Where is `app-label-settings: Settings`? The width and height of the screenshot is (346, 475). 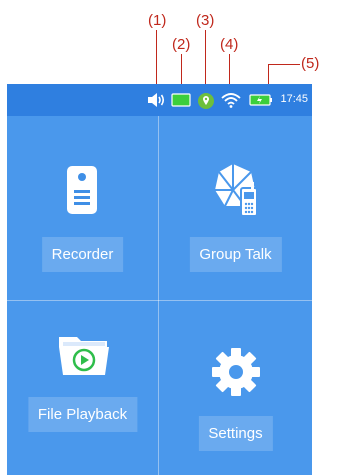 app-label-settings: Settings is located at coordinates (235, 433).